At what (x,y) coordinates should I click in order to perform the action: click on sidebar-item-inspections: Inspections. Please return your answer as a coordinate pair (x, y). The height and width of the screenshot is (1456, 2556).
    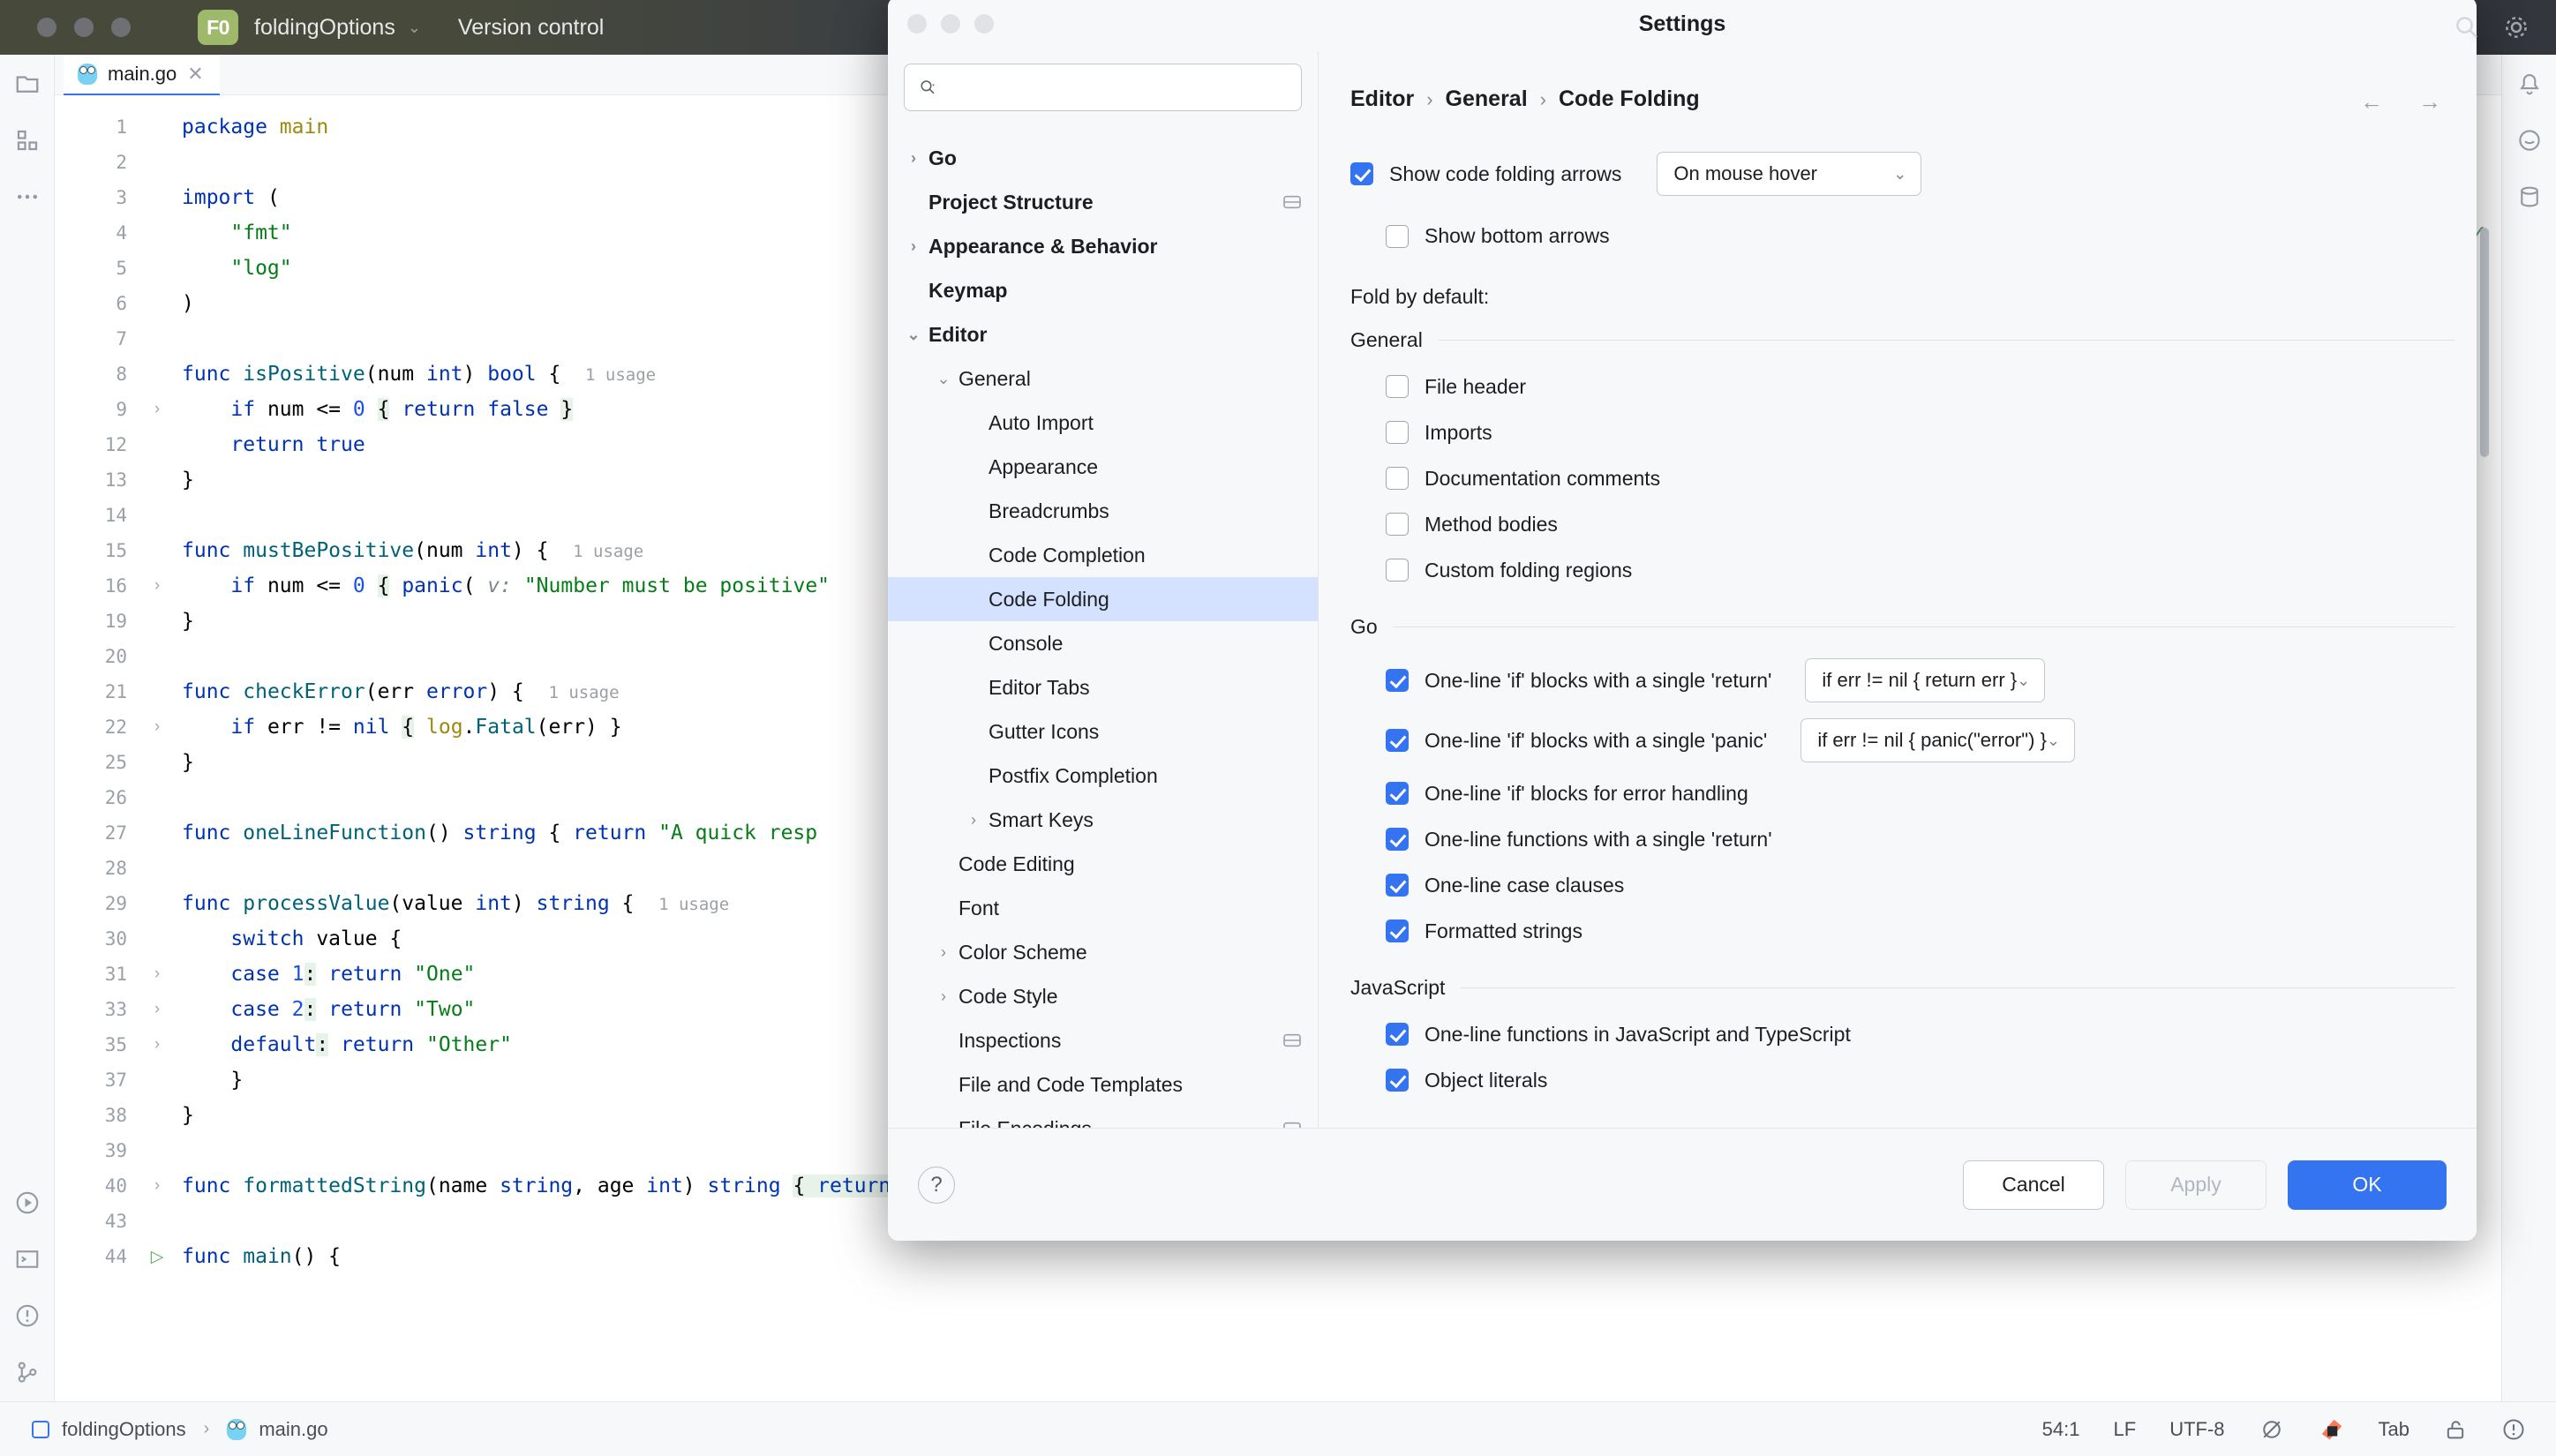
    Looking at the image, I should click on (1103, 1040).